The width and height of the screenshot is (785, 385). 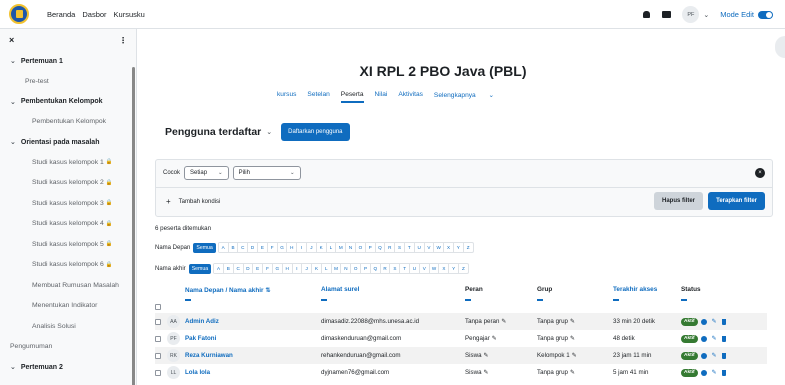 What do you see at coordinates (193, 201) in the screenshot?
I see `add-condition-button: + Tambah kondisi` at bounding box center [193, 201].